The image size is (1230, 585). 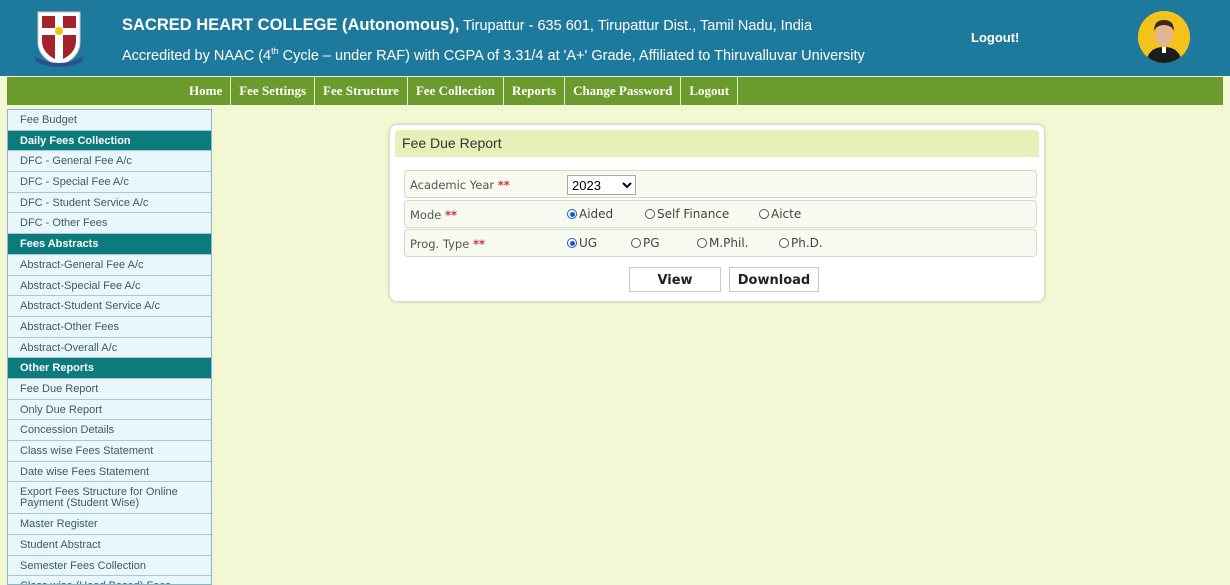 I want to click on download-button: Download, so click(x=774, y=279).